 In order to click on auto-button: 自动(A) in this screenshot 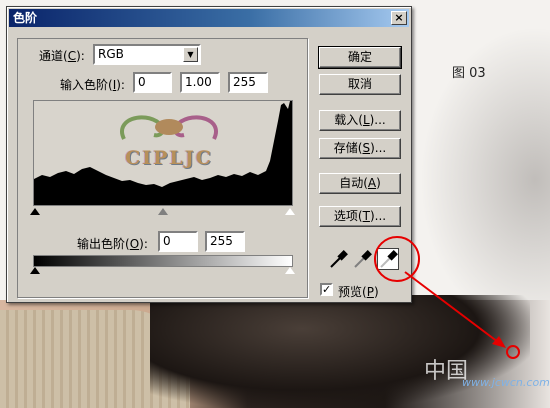, I will do `click(360, 183)`.